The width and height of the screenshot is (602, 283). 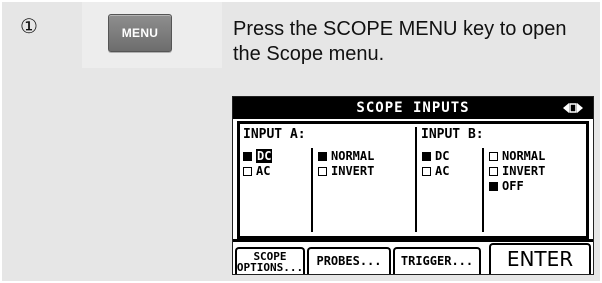 What do you see at coordinates (517, 171) in the screenshot?
I see `input-b-invert-option: INVERT` at bounding box center [517, 171].